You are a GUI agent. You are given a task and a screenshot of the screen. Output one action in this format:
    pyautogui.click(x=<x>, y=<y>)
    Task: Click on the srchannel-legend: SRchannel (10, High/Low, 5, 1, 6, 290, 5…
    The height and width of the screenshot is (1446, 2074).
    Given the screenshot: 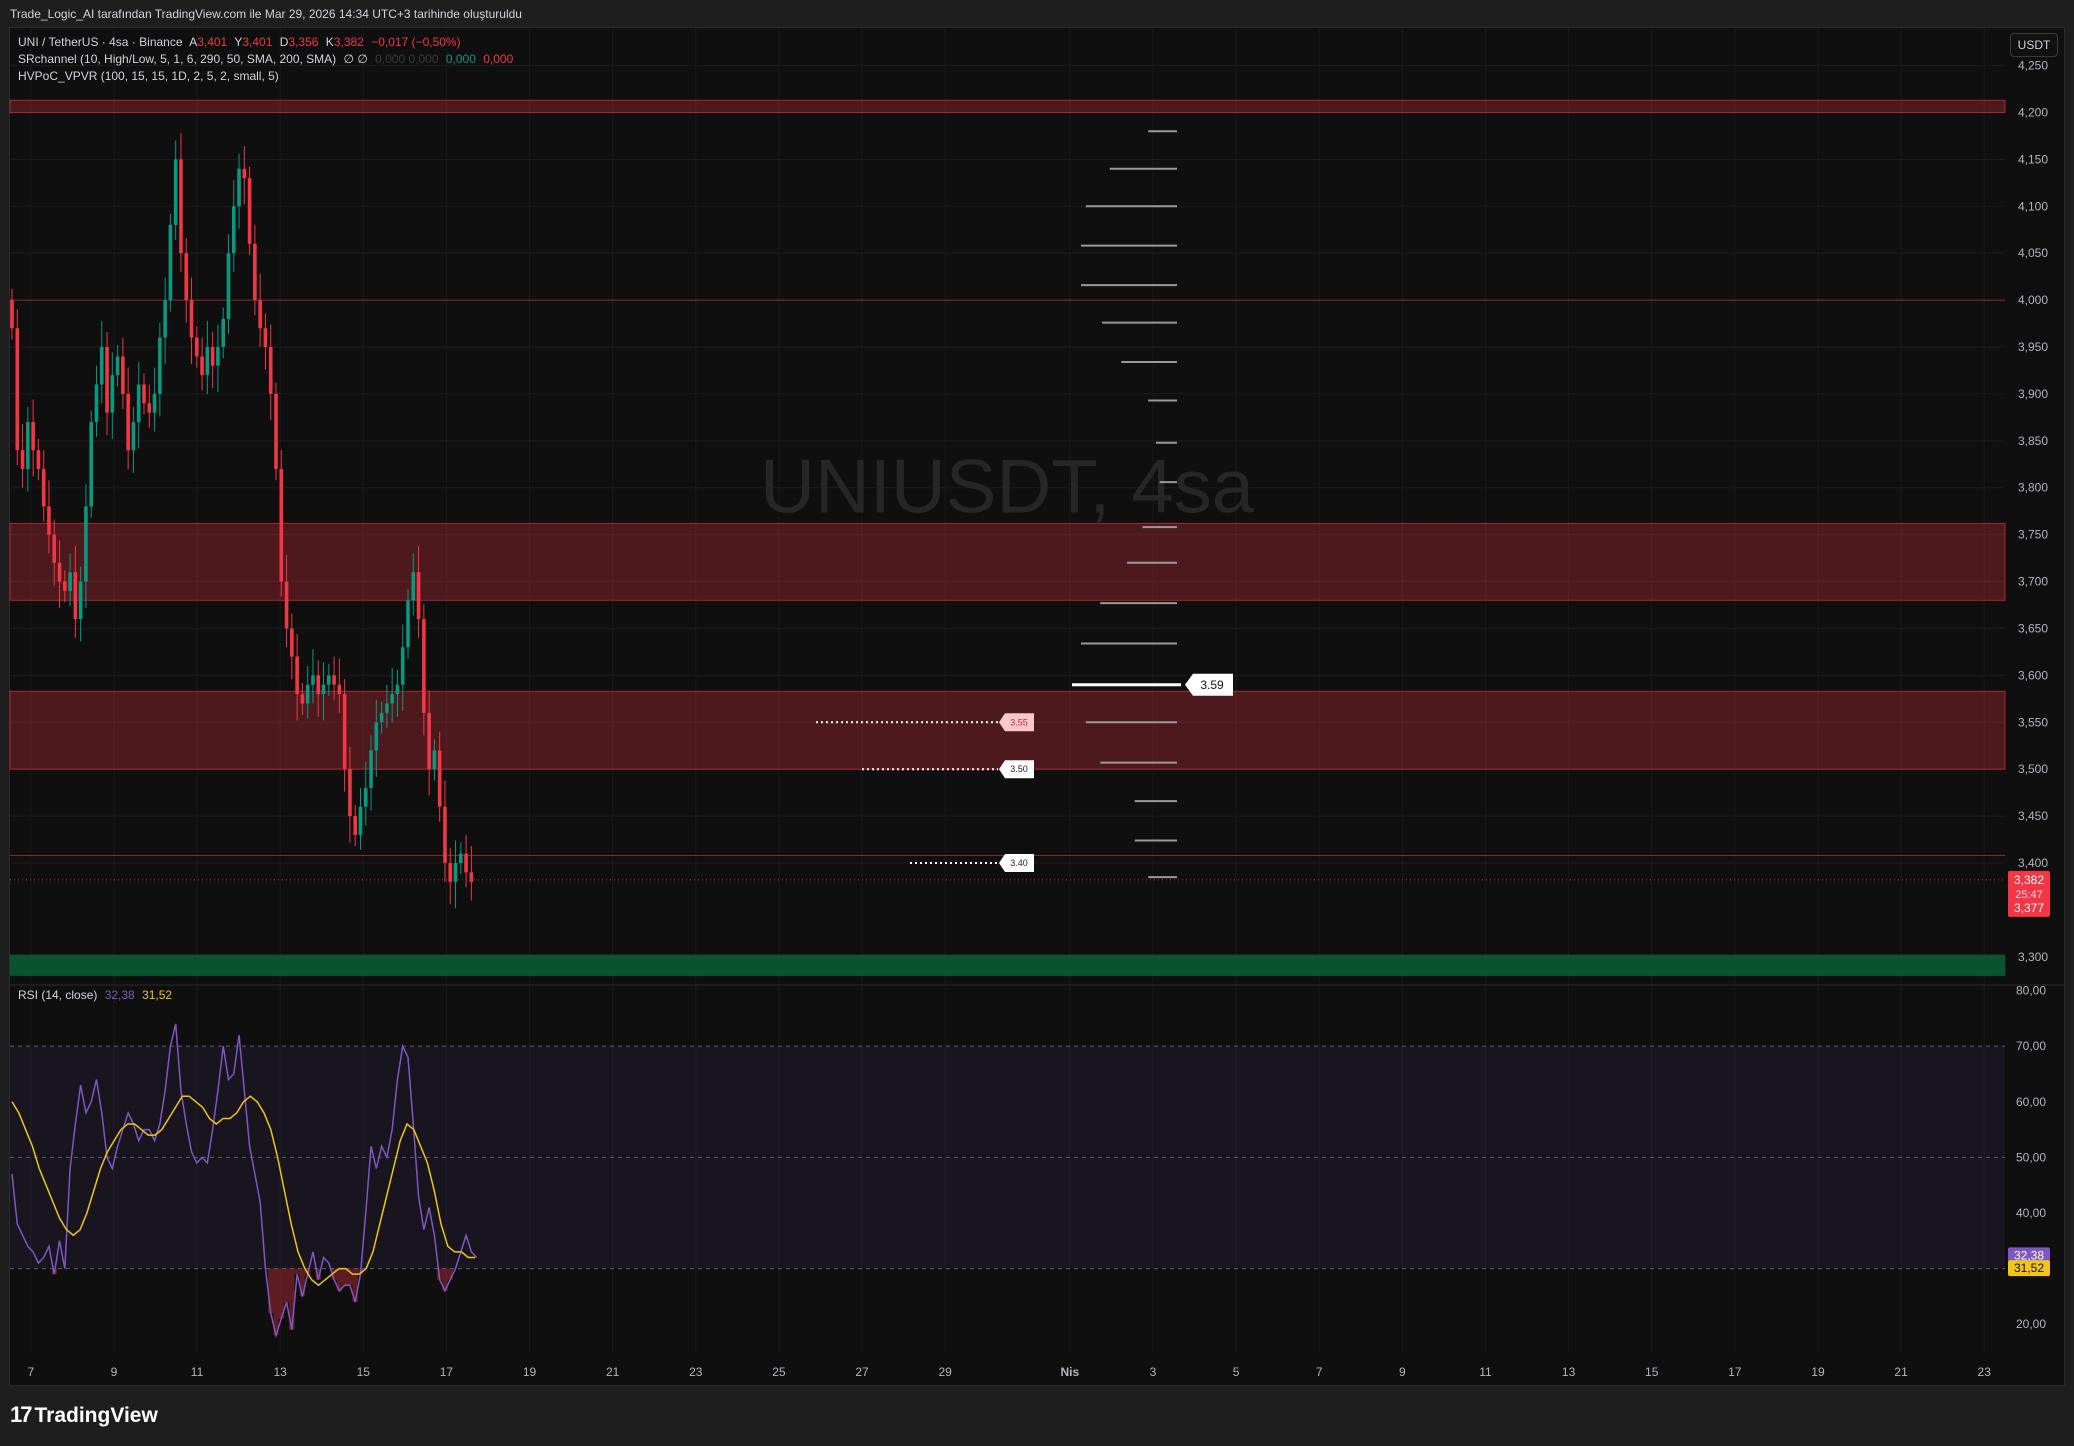 What is the action you would take?
    pyautogui.click(x=267, y=59)
    